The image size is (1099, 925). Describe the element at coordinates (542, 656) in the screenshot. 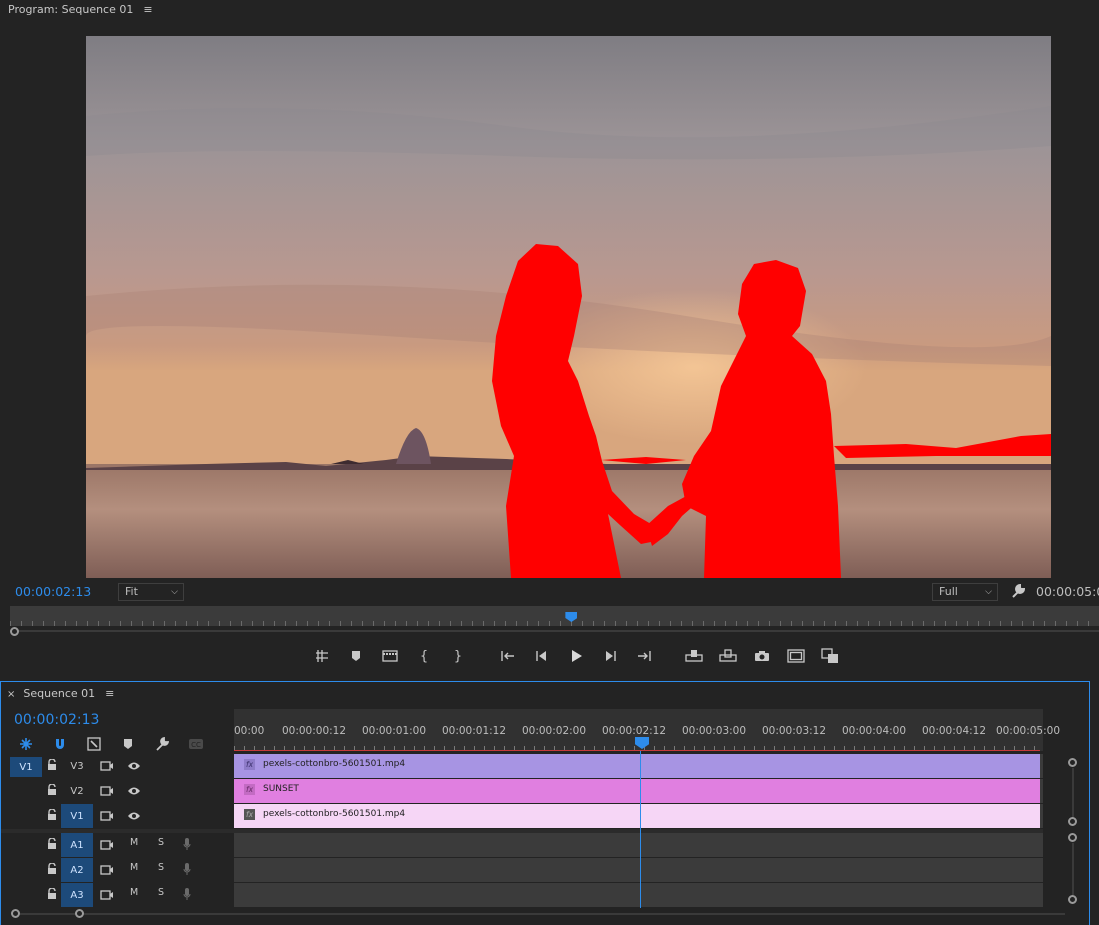

I see `step-back-icon` at that location.